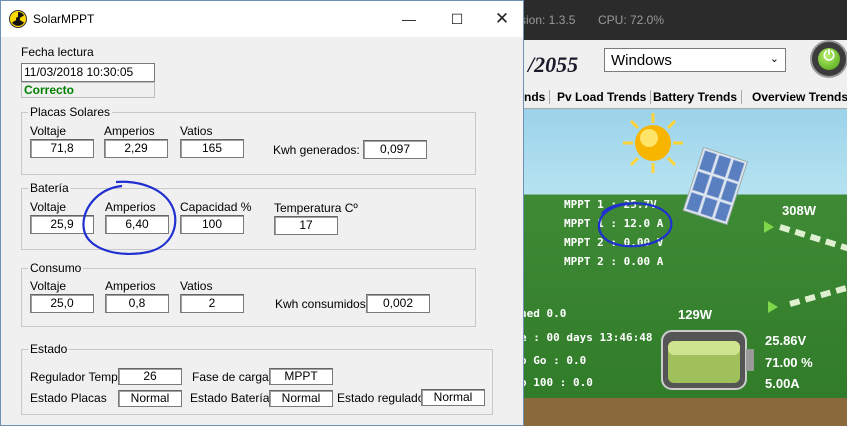 This screenshot has height=426, width=847. I want to click on estado-bateria-label: Estado Batería, so click(230, 398).